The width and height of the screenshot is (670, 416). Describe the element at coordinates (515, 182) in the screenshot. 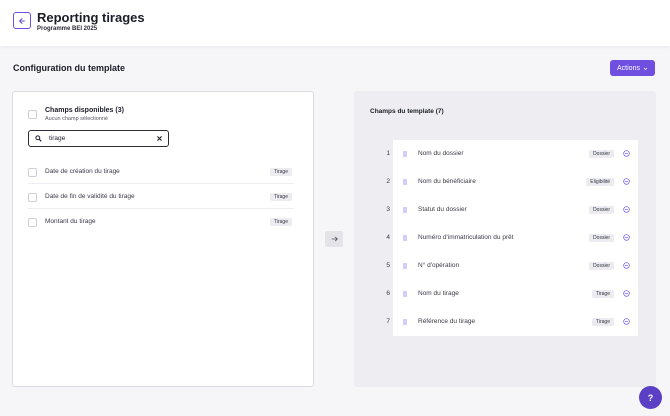

I see `template-field-row: Nom du bénéficiaire Eligibilité` at that location.